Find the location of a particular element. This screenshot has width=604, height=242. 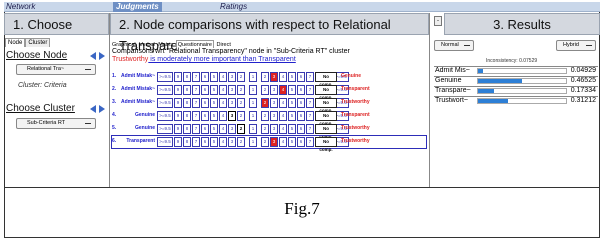

node-nav-arrows is located at coordinates (98, 56).